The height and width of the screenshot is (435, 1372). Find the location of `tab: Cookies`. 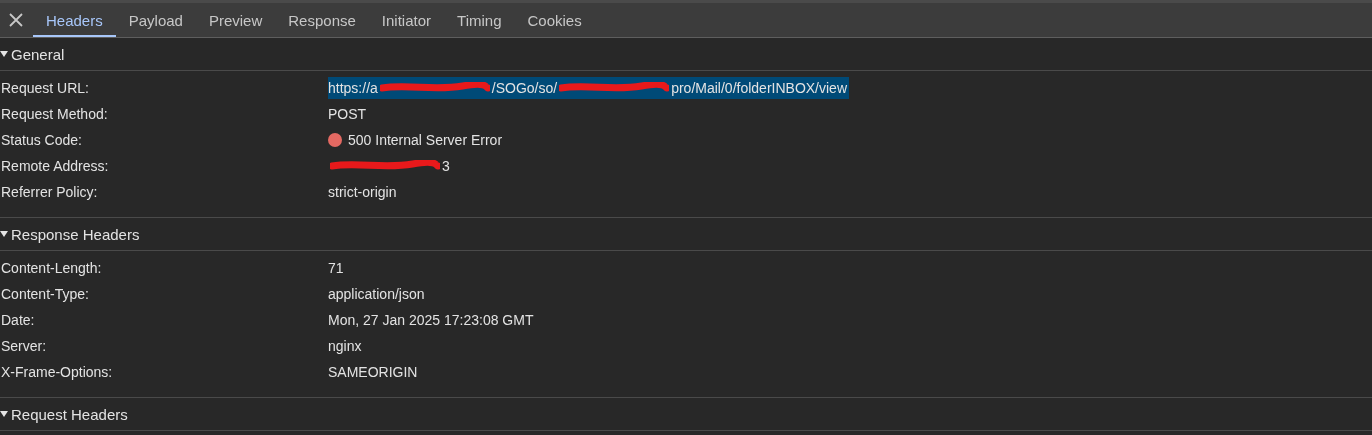

tab: Cookies is located at coordinates (554, 21).